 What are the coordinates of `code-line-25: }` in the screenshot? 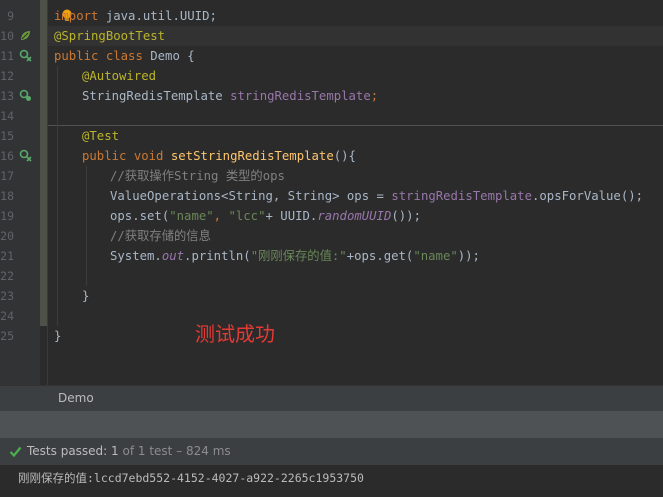 It's located at (58, 336).